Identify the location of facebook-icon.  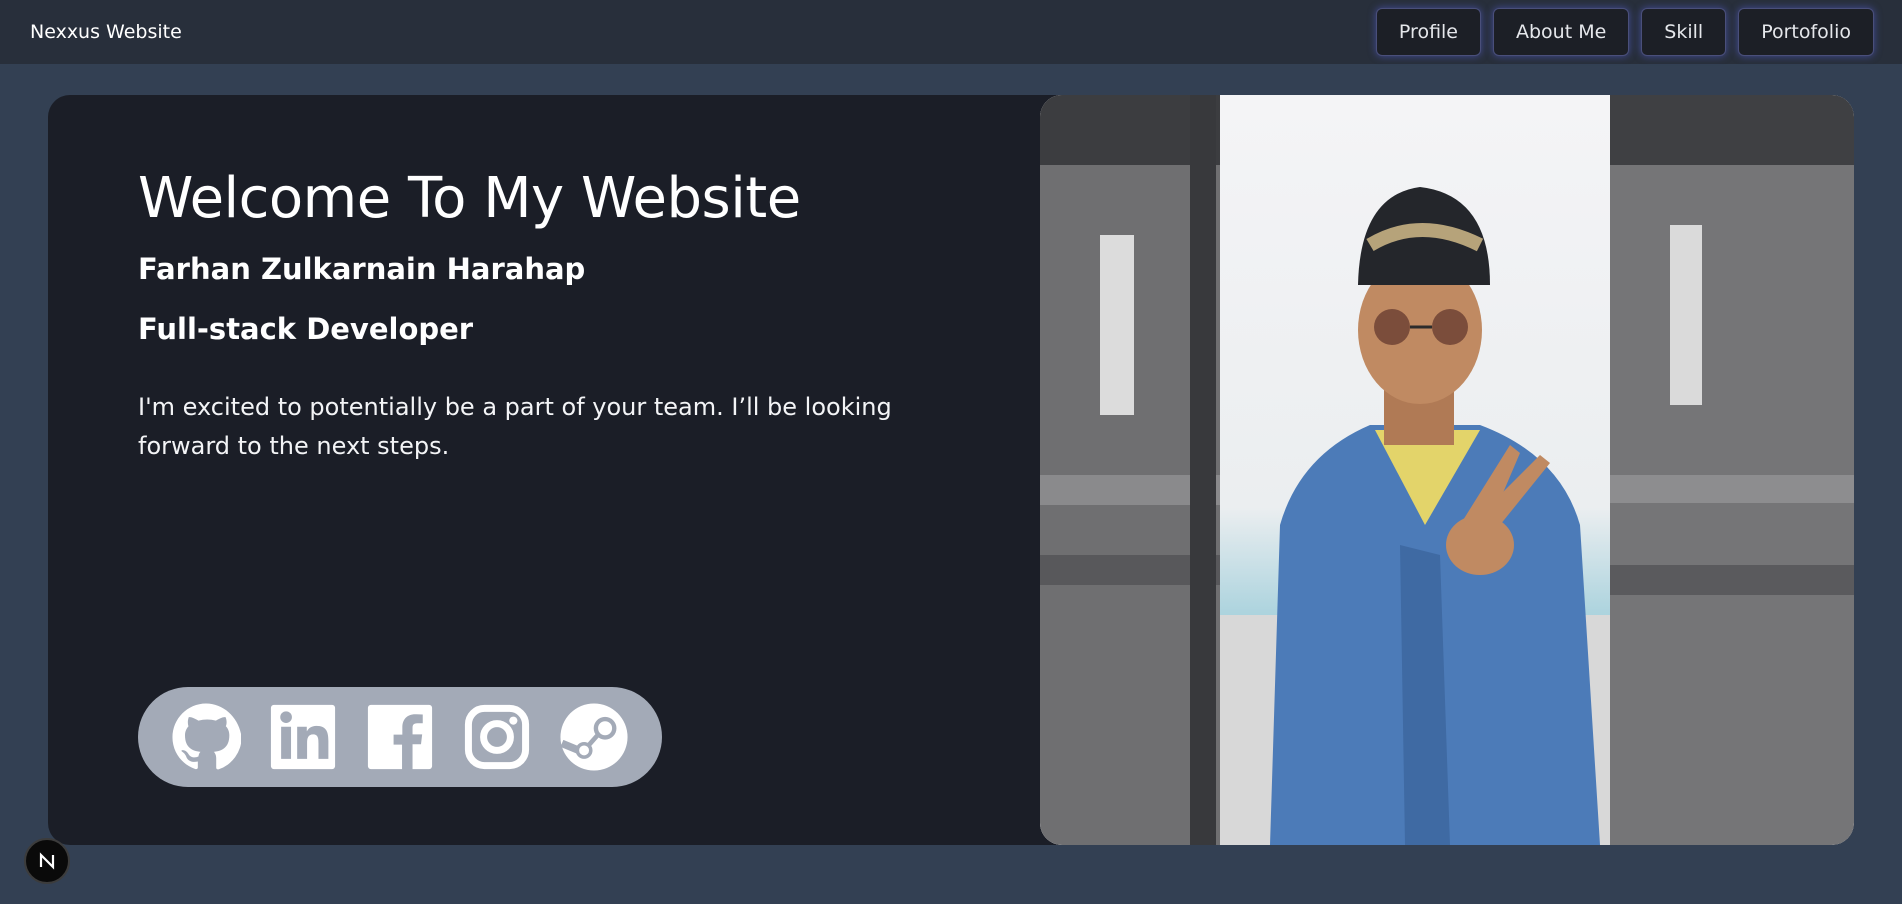
(400, 737).